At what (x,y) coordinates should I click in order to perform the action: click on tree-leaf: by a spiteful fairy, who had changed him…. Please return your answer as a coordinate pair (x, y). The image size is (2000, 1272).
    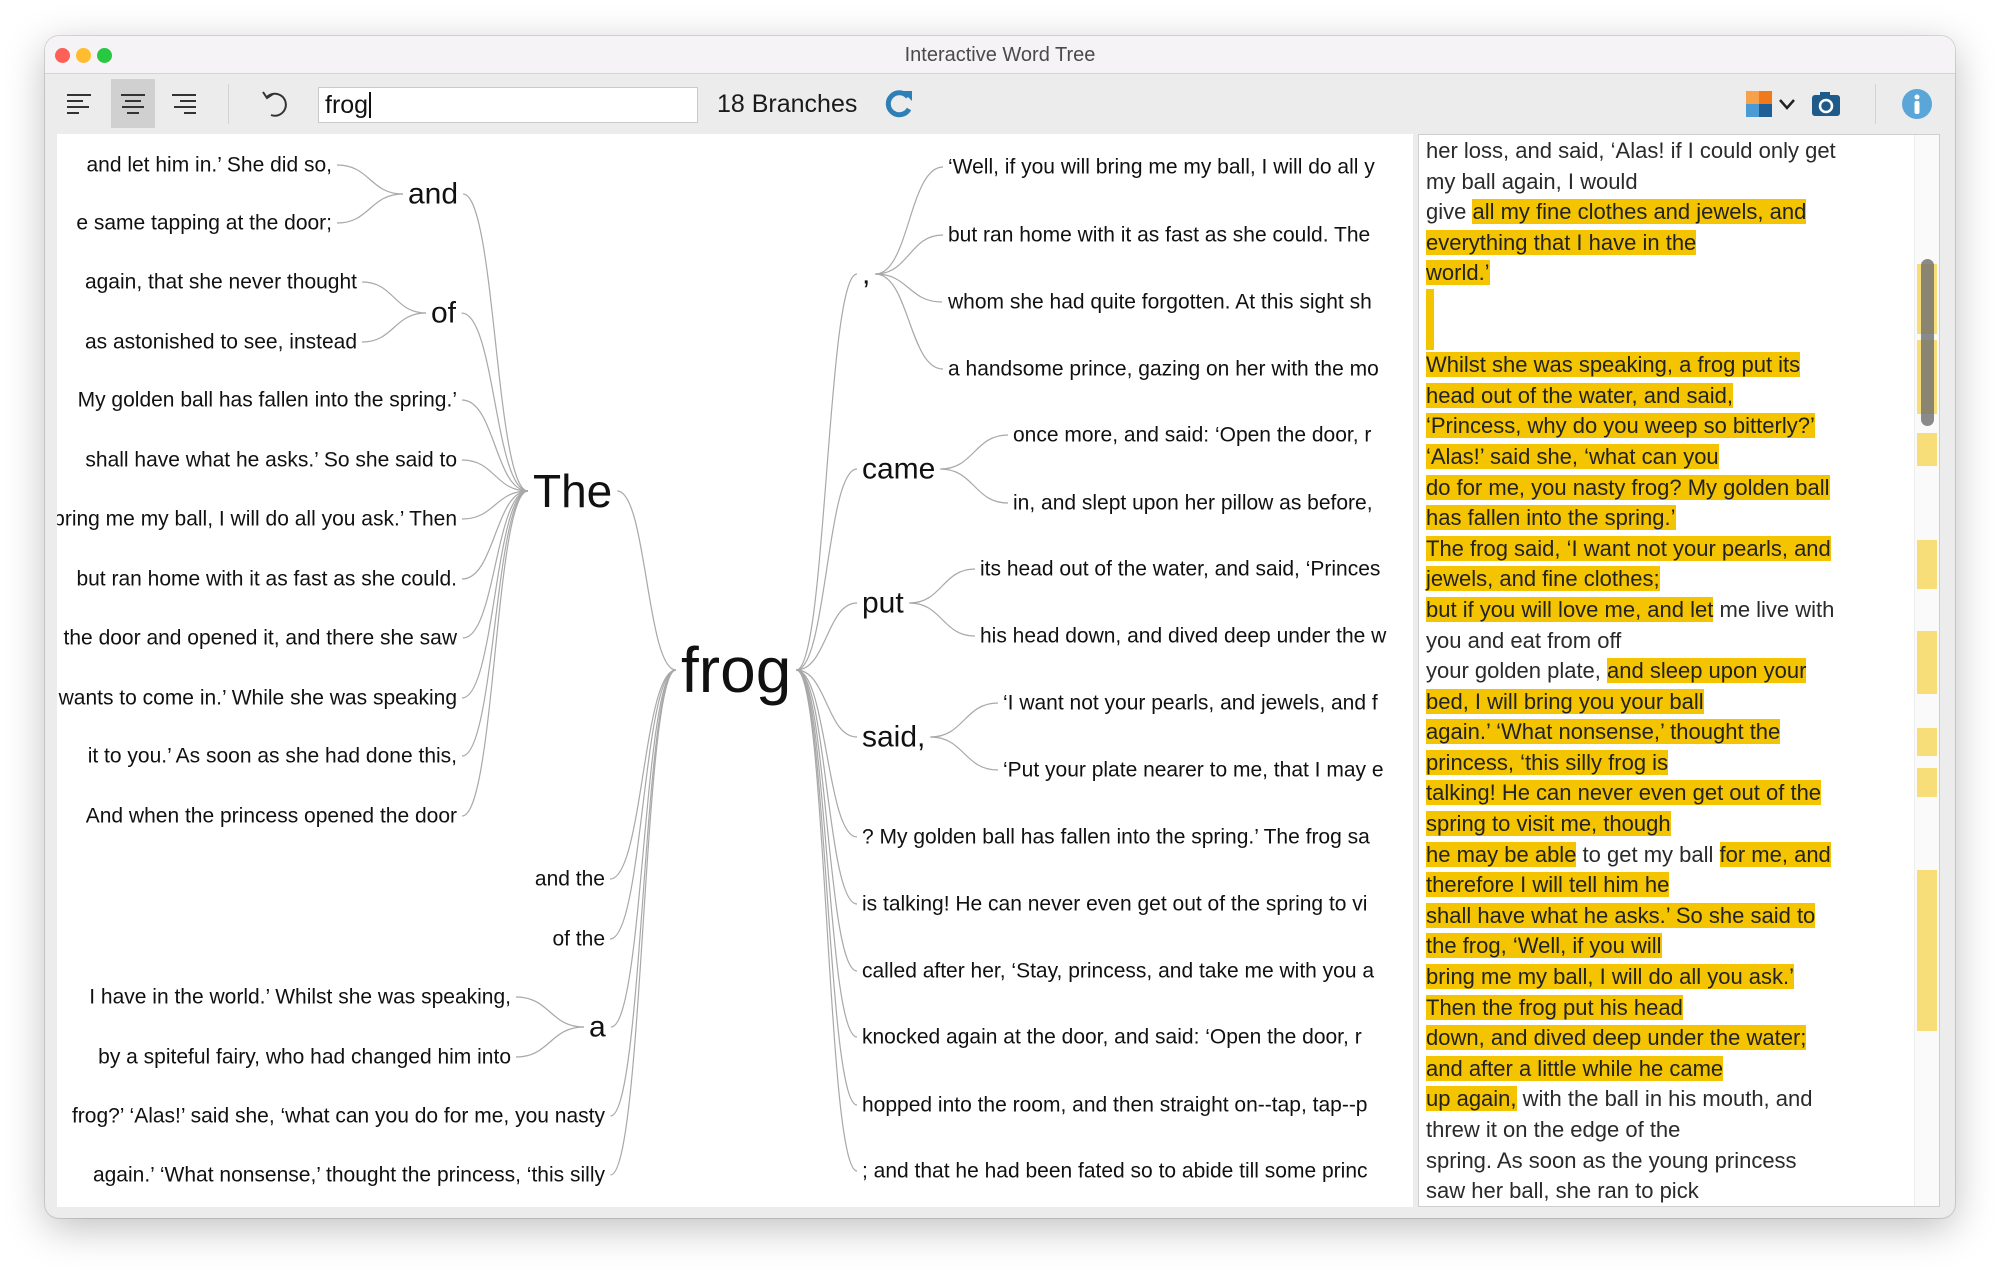
    Looking at the image, I should click on (304, 1057).